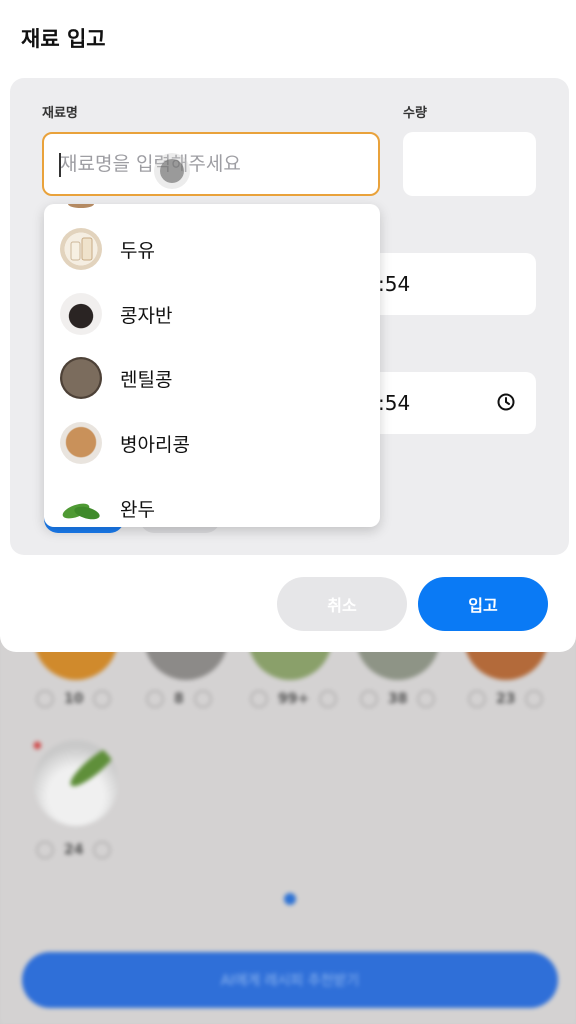  What do you see at coordinates (81, 443) in the screenshot?
I see `chickpeas-icon` at bounding box center [81, 443].